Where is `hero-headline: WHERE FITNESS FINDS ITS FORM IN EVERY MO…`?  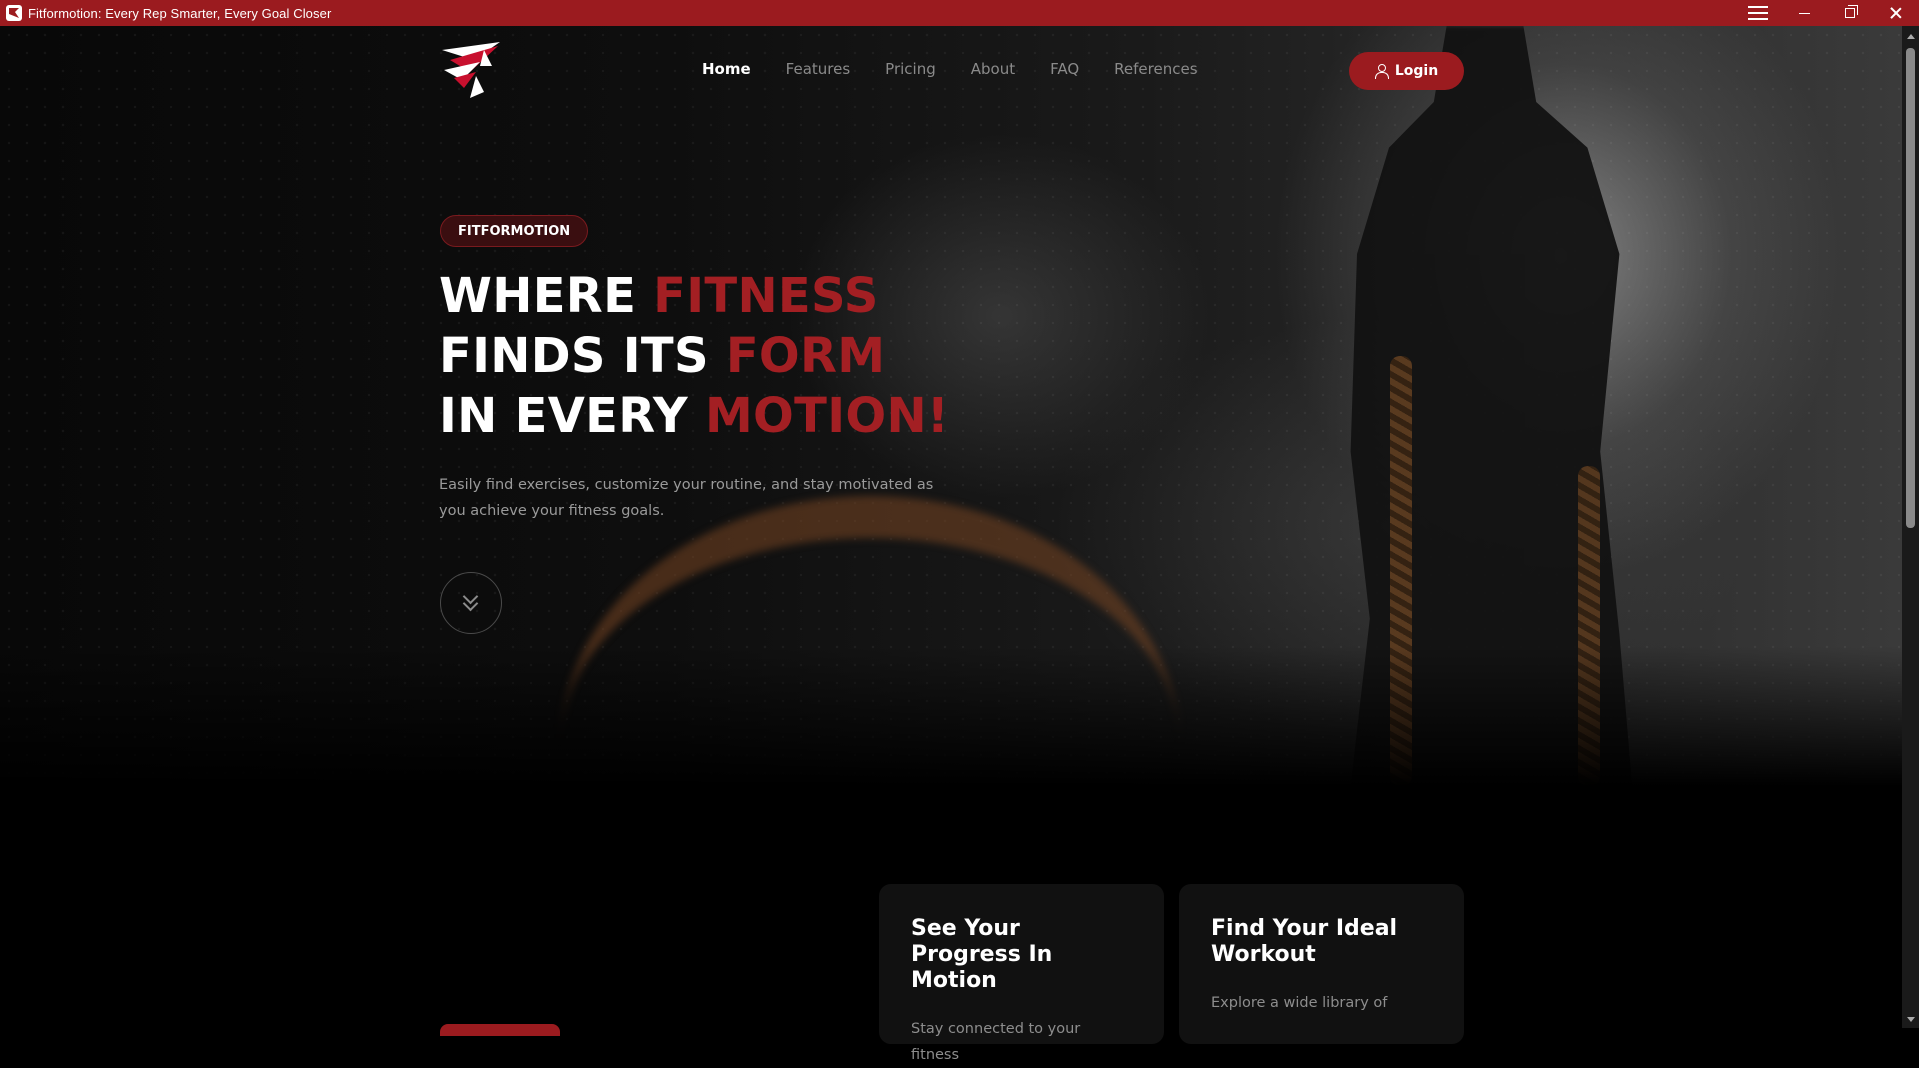
hero-headline: WHERE FITNESS FINDS ITS FORM IN EVERY MO… is located at coordinates (694, 356).